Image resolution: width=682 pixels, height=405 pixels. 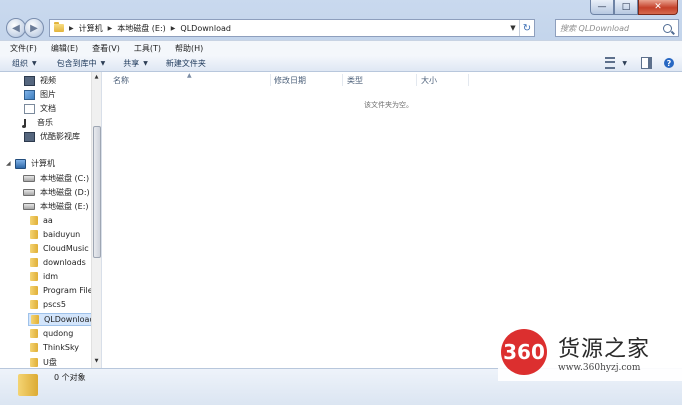 I want to click on nav-item-computer: ◢ 计算机, so click(x=30, y=163).